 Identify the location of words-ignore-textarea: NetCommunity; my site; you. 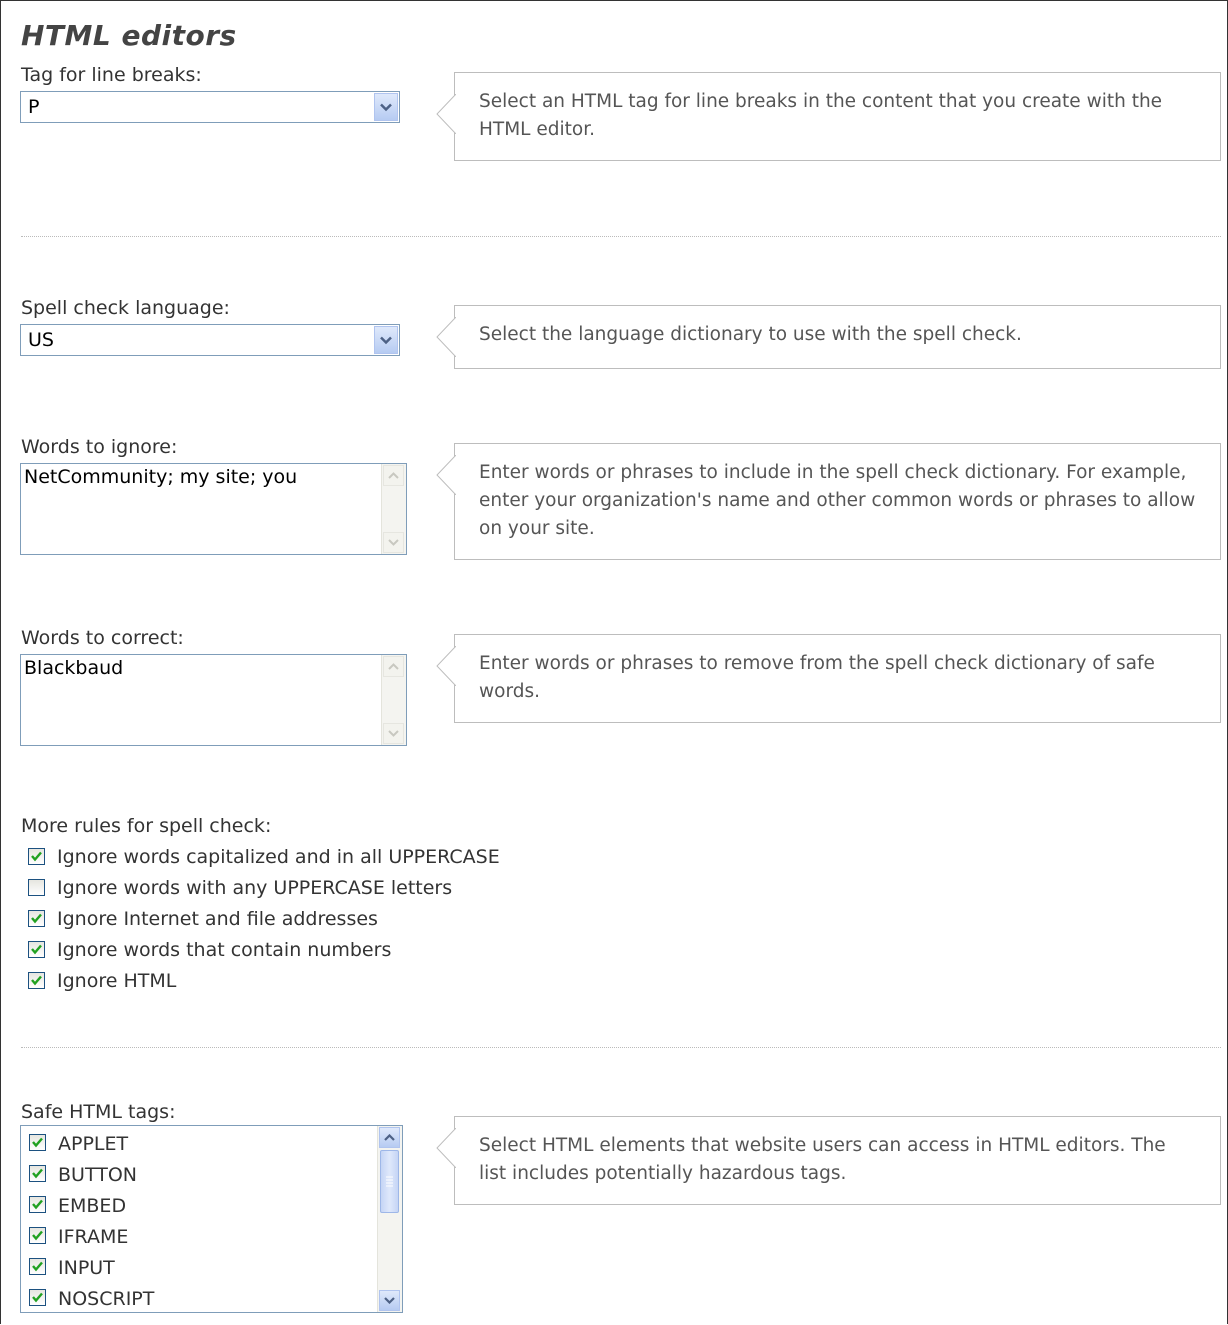
(213, 509).